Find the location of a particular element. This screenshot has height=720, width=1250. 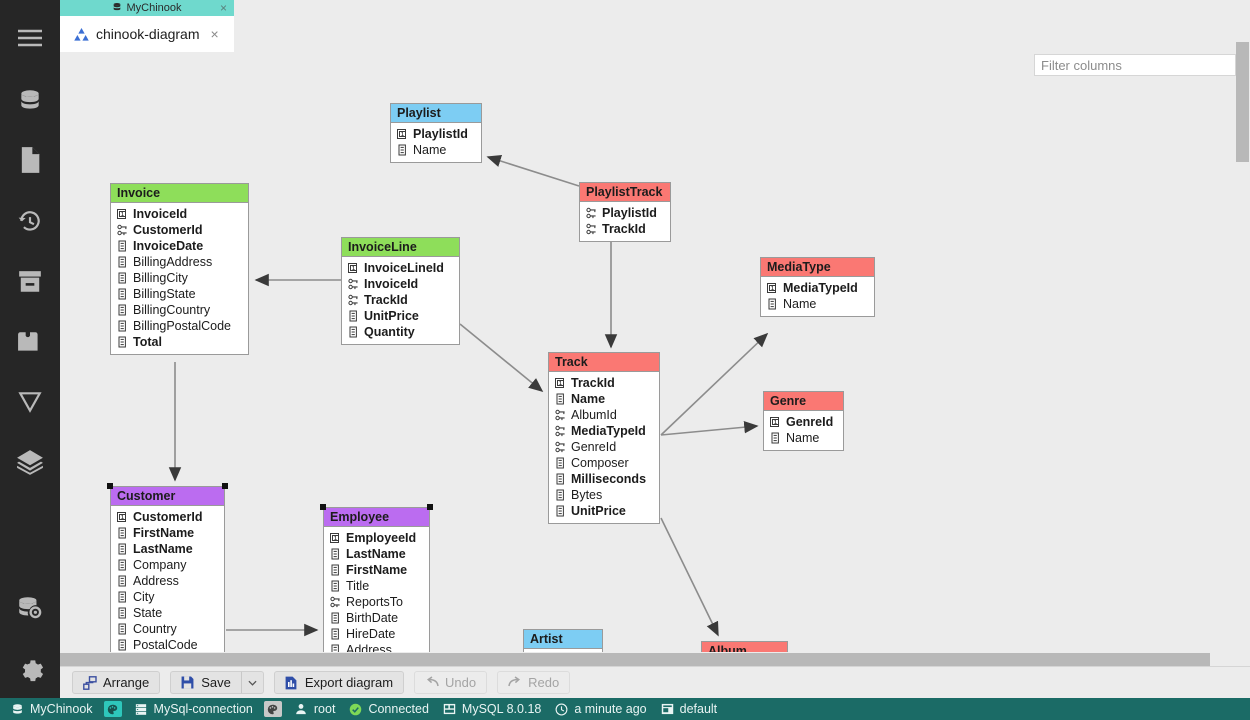

table-node-header: Track is located at coordinates (604, 362).